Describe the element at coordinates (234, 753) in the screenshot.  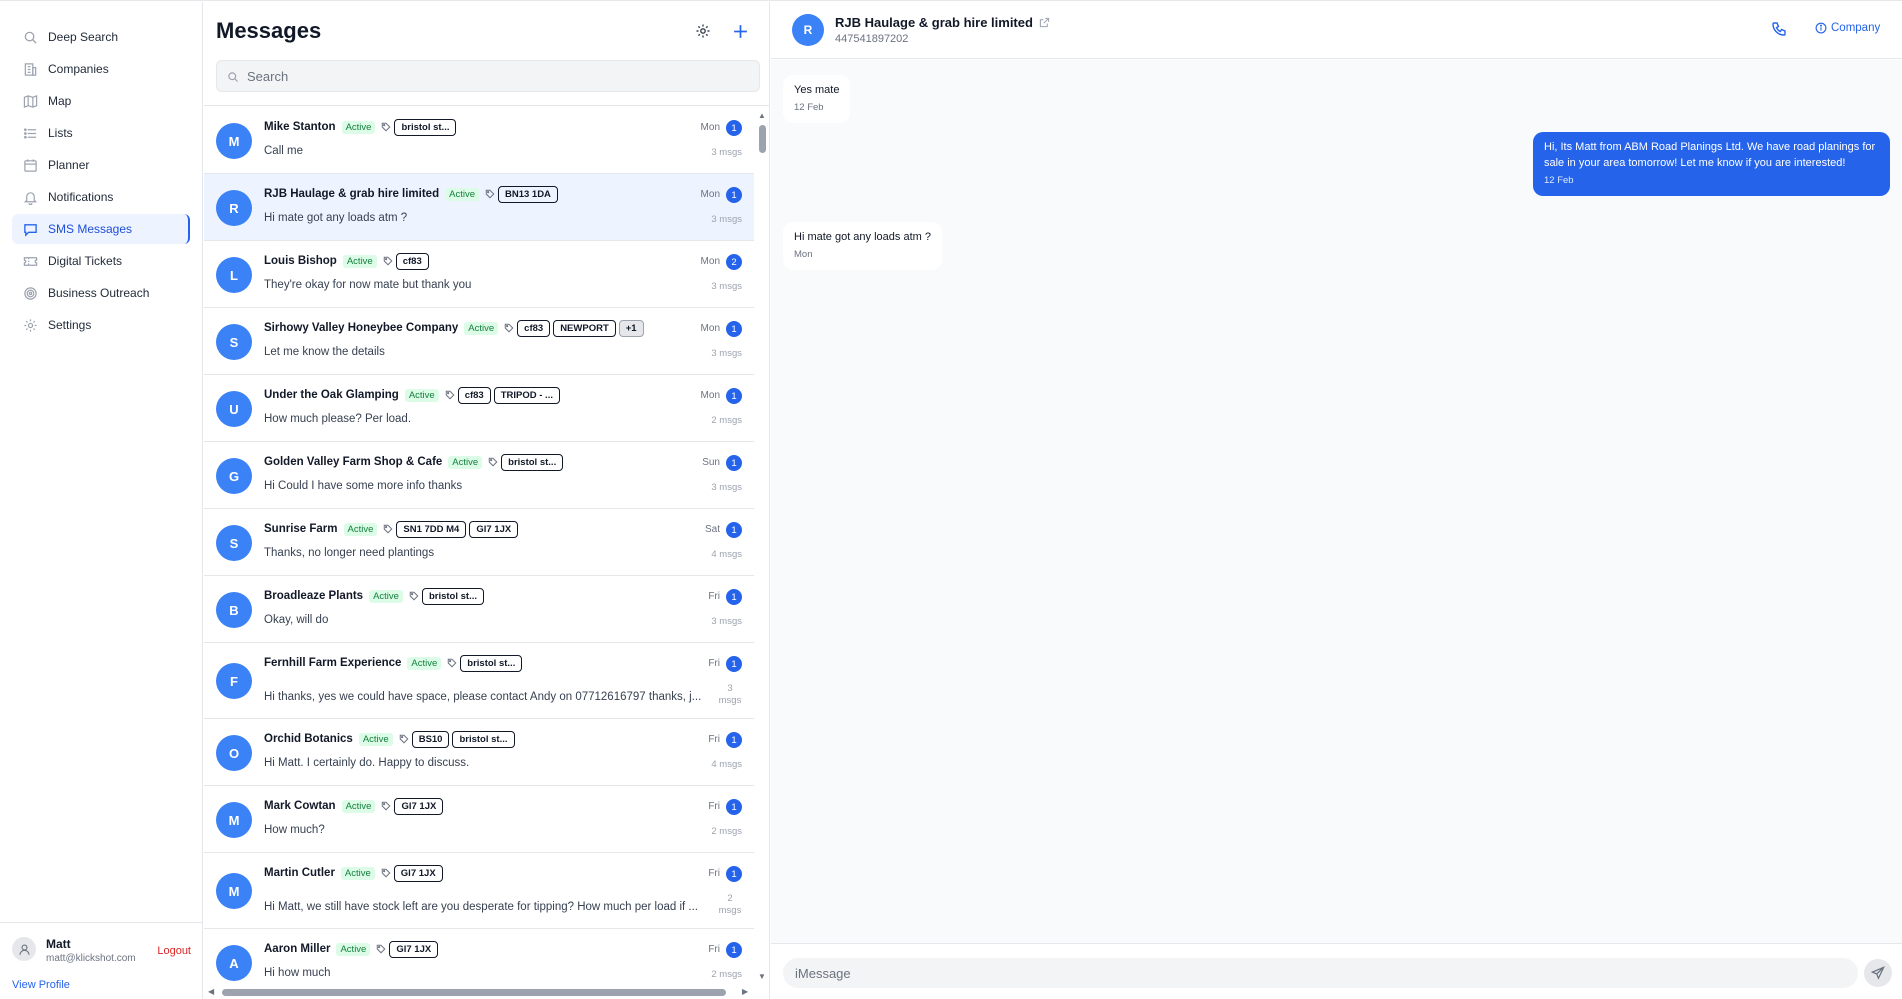
I see `avatar: O` at that location.